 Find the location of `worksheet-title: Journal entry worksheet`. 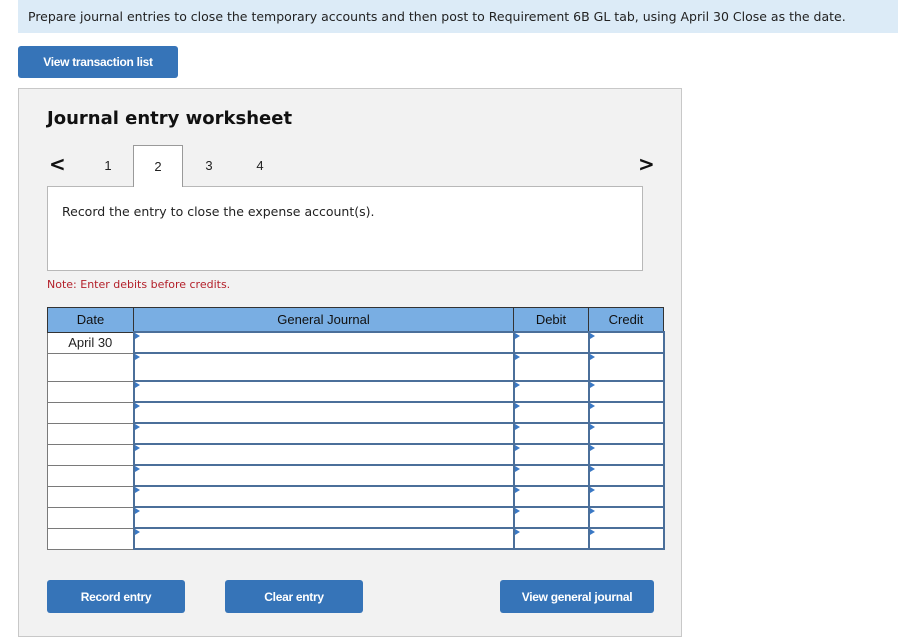

worksheet-title: Journal entry worksheet is located at coordinates (170, 118).